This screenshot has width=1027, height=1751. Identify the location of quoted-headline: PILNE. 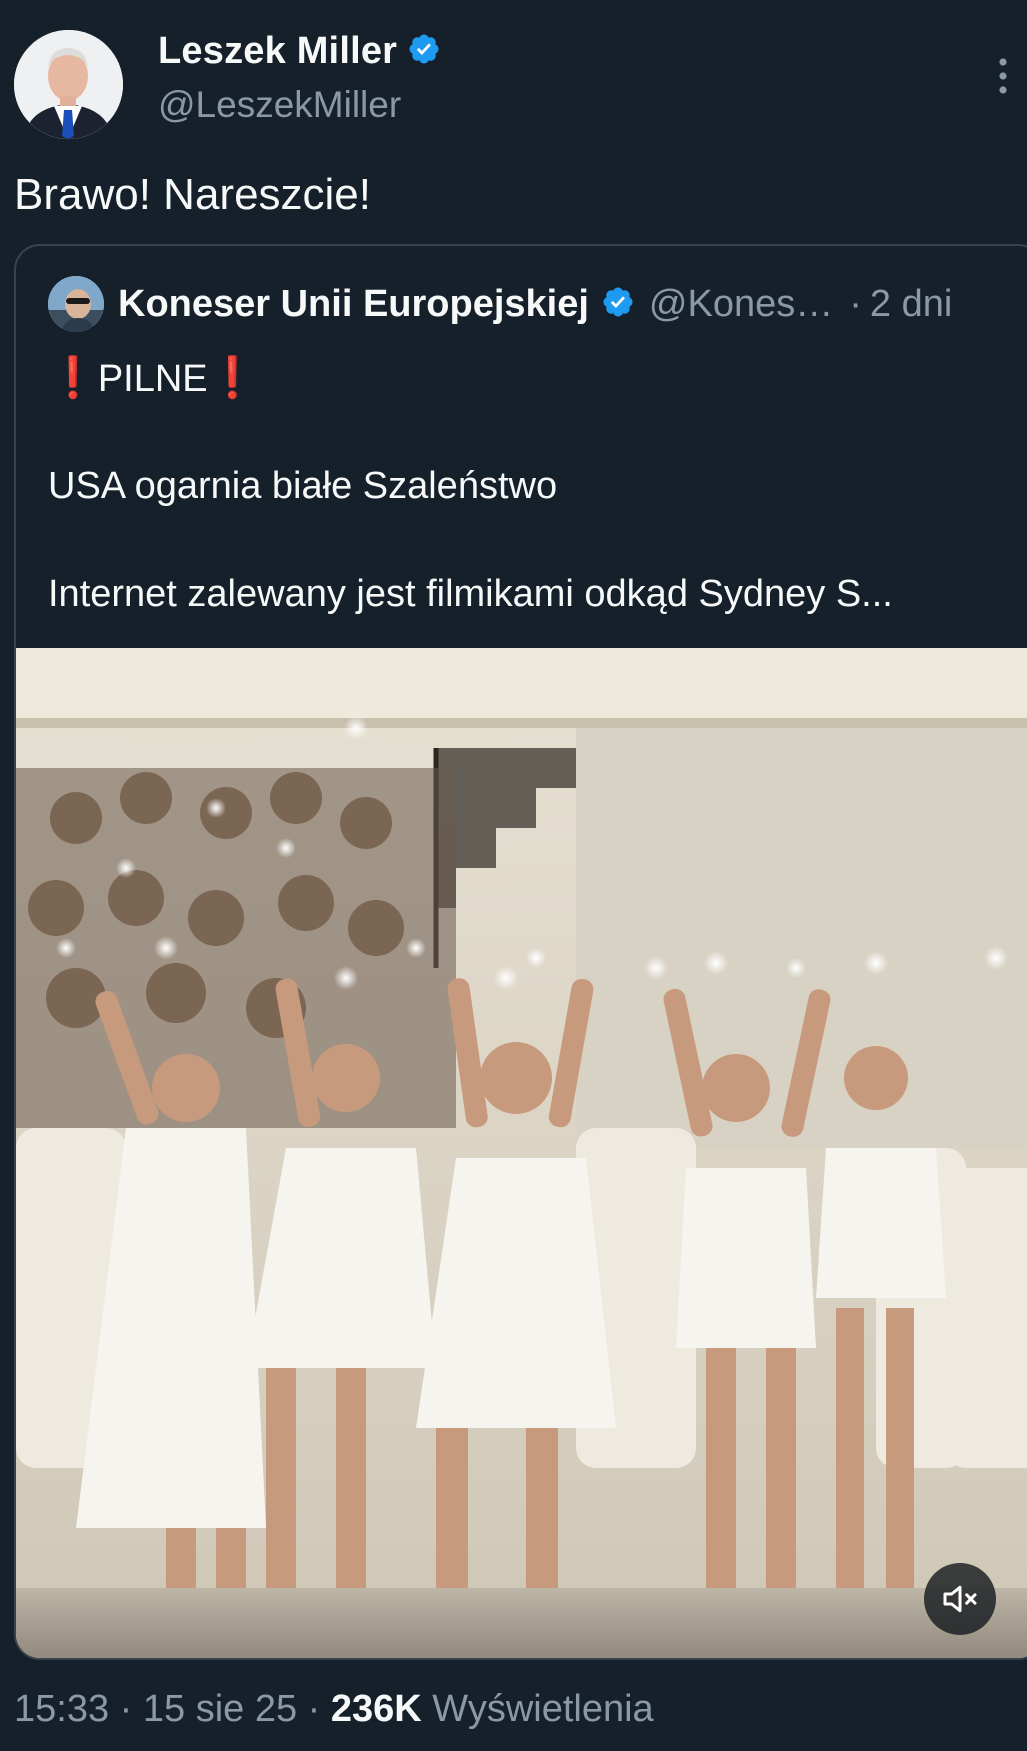
(152, 379).